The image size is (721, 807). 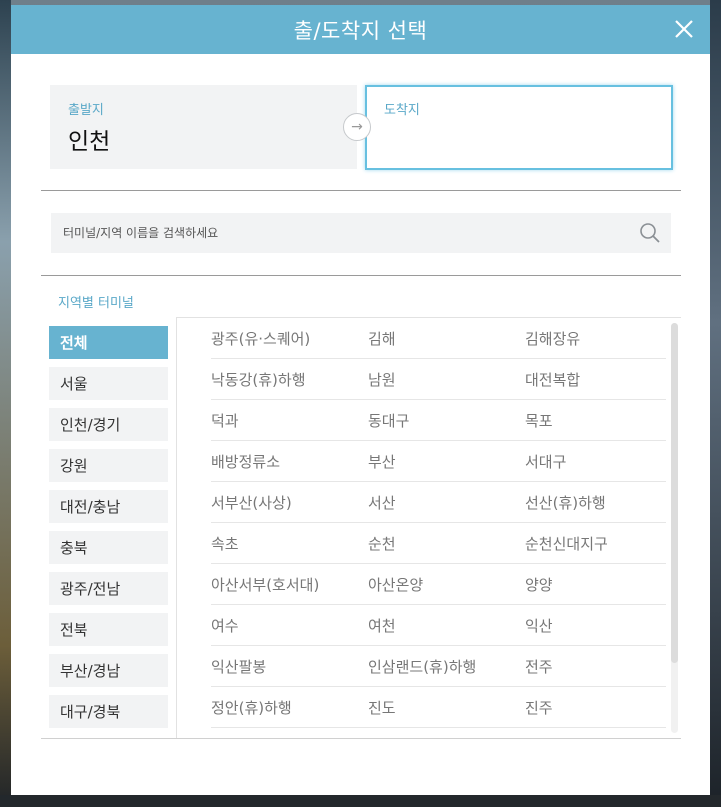 I want to click on terminal-item: 배방정류소, so click(x=289, y=461).